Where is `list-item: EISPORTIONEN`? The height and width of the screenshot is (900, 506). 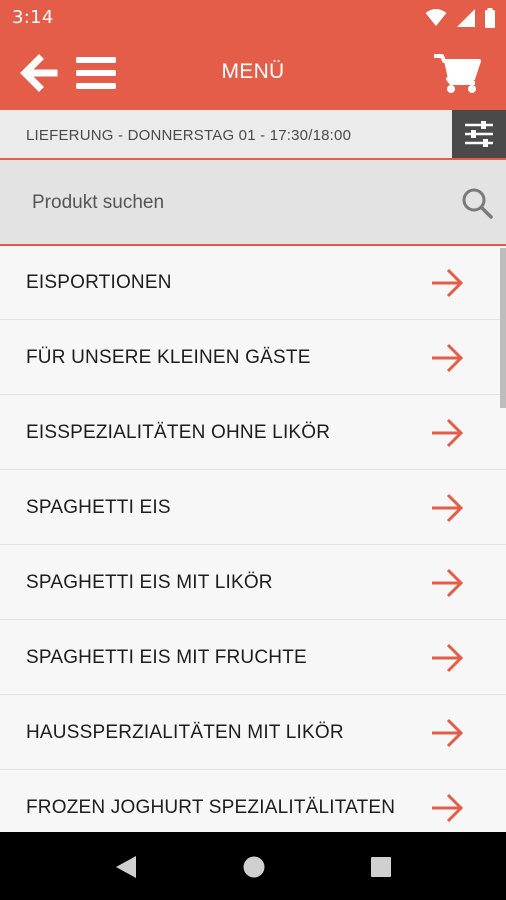 list-item: EISPORTIONEN is located at coordinates (253, 283).